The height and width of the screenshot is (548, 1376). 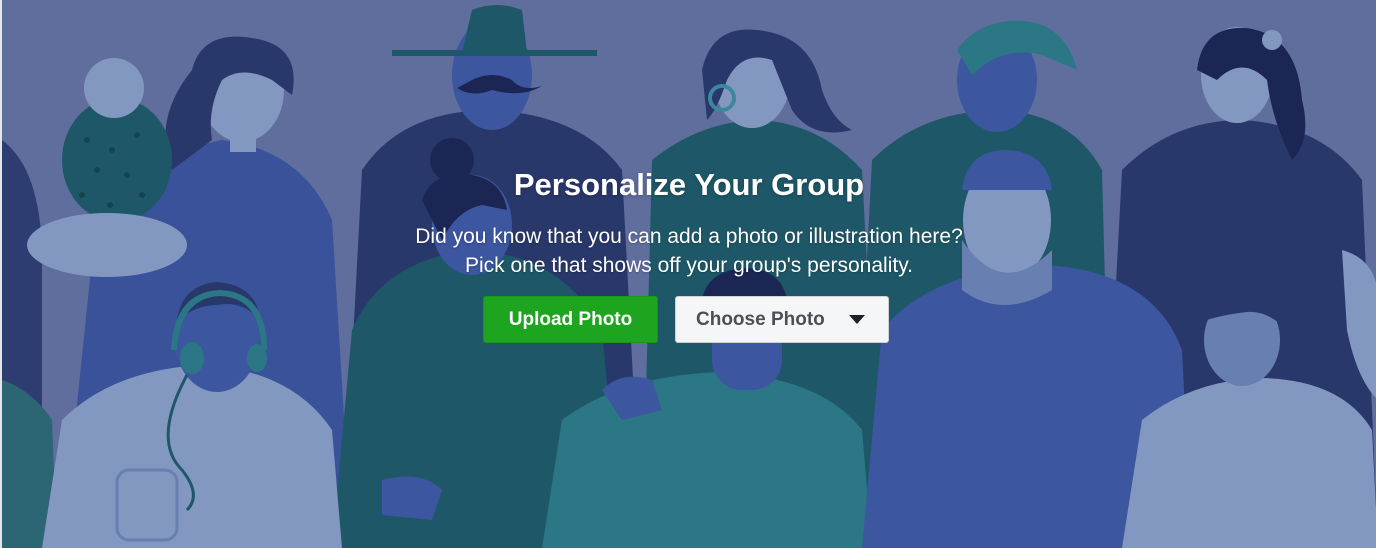 I want to click on upload-photo-label: Upload Photo, so click(x=570, y=319).